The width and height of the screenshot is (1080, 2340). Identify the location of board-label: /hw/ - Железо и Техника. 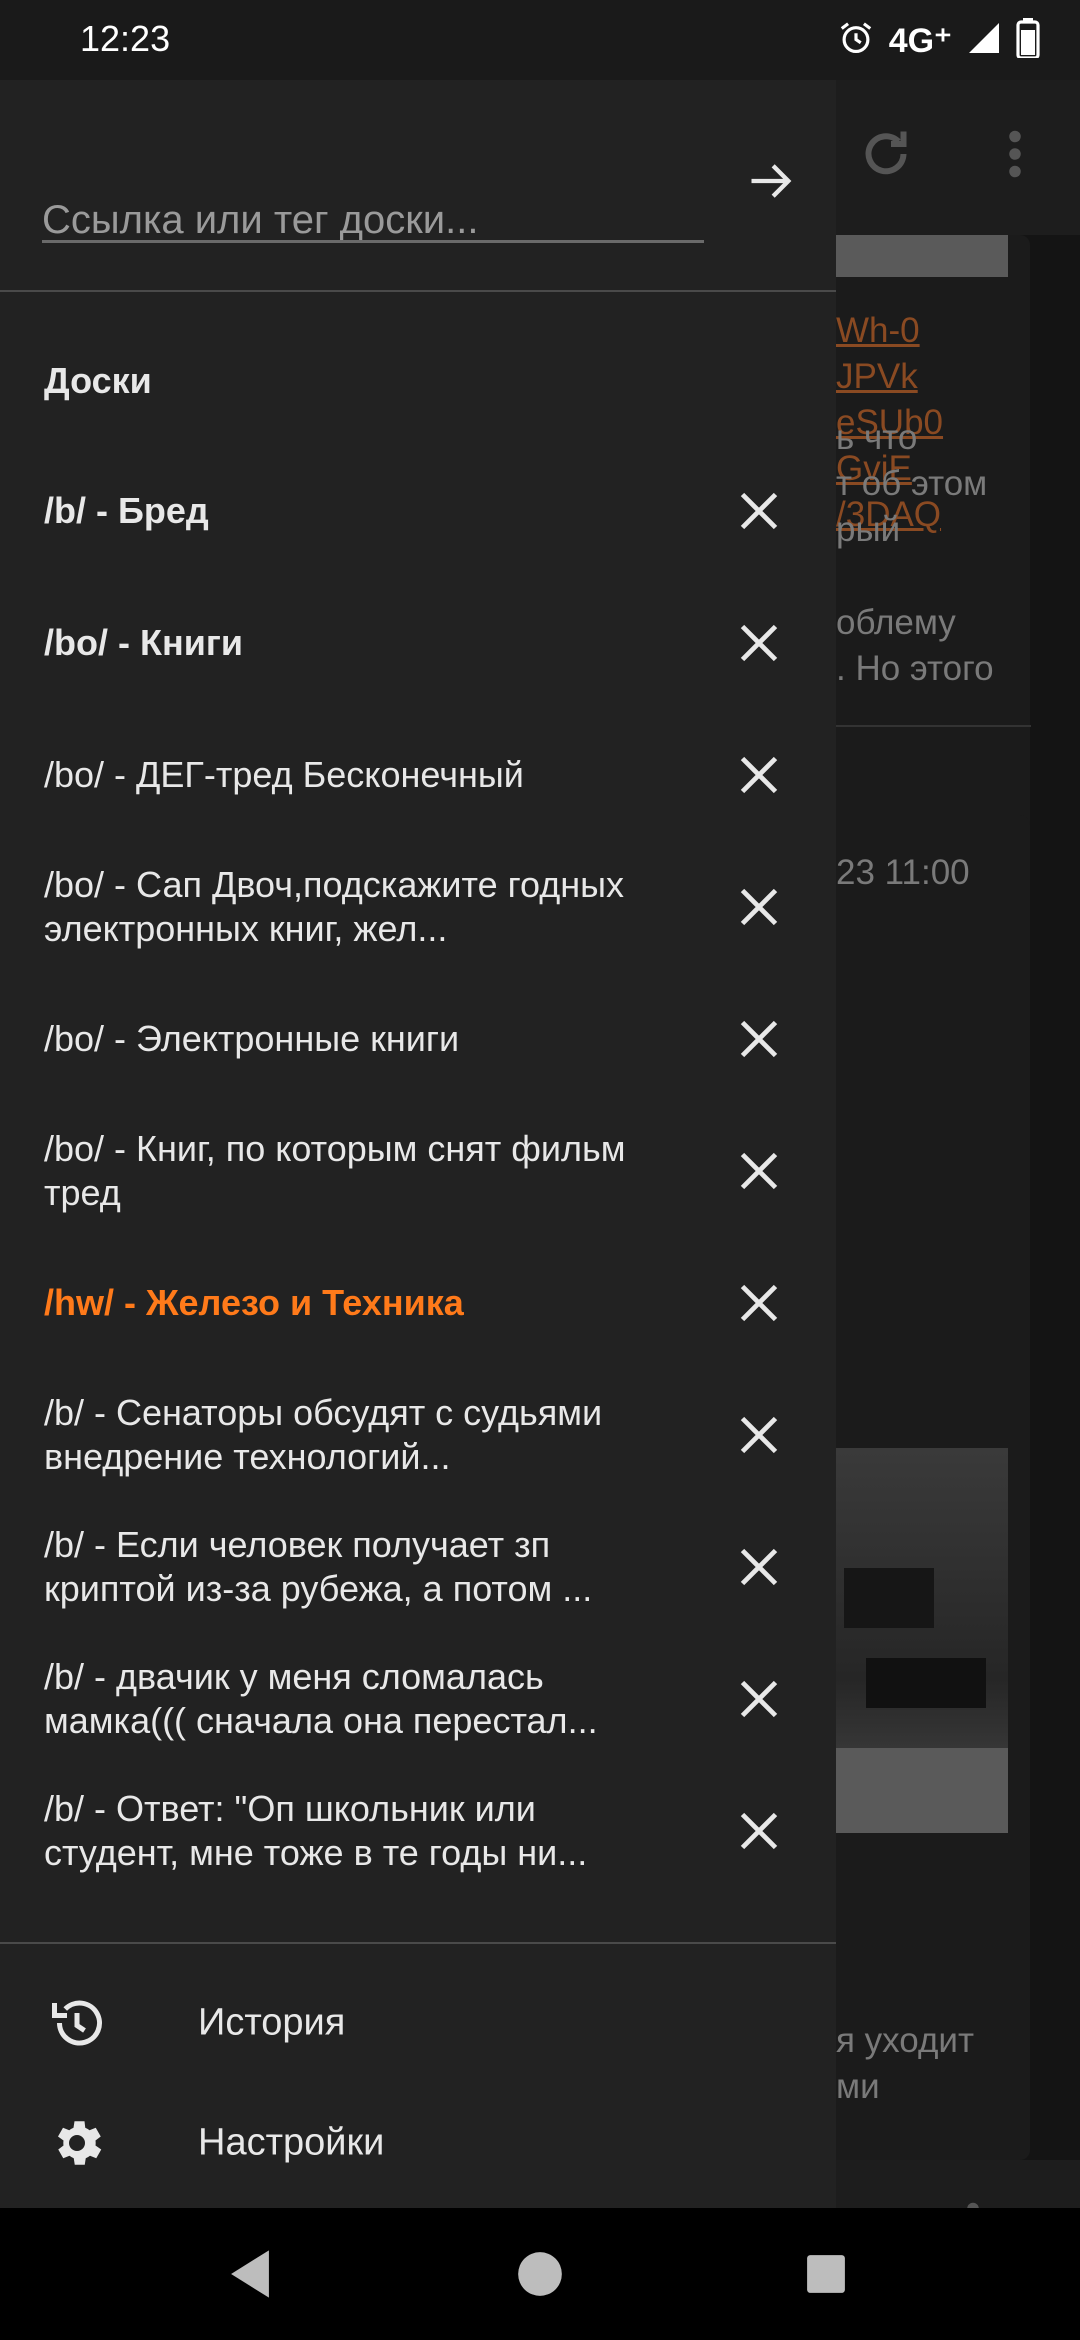
(254, 1302).